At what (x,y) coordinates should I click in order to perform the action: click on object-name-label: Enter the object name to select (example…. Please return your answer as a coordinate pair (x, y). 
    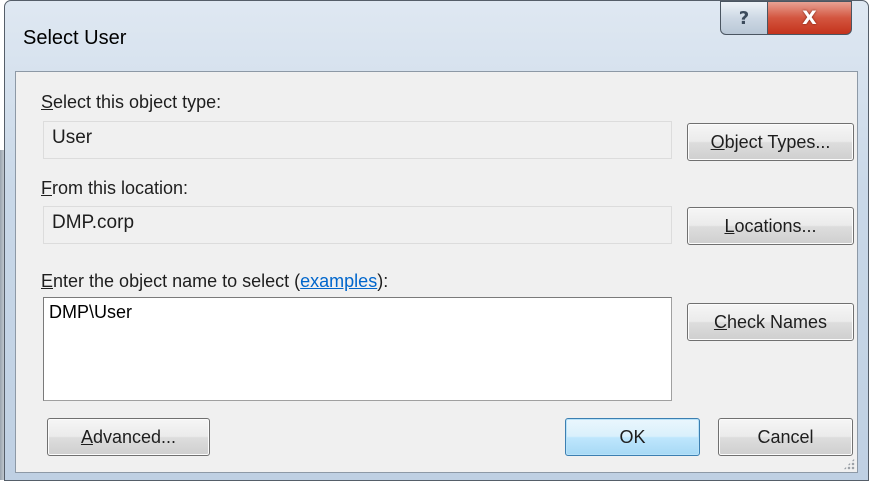
    Looking at the image, I should click on (215, 281).